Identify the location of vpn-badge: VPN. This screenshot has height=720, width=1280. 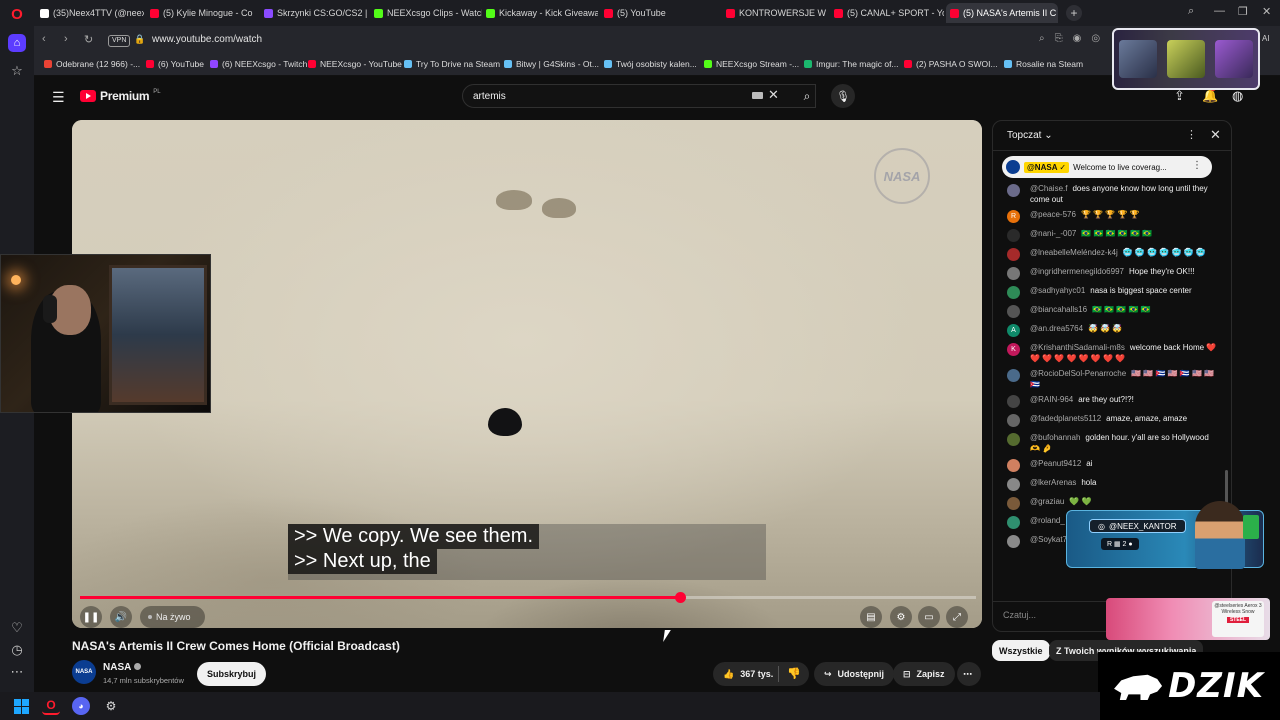
(119, 41).